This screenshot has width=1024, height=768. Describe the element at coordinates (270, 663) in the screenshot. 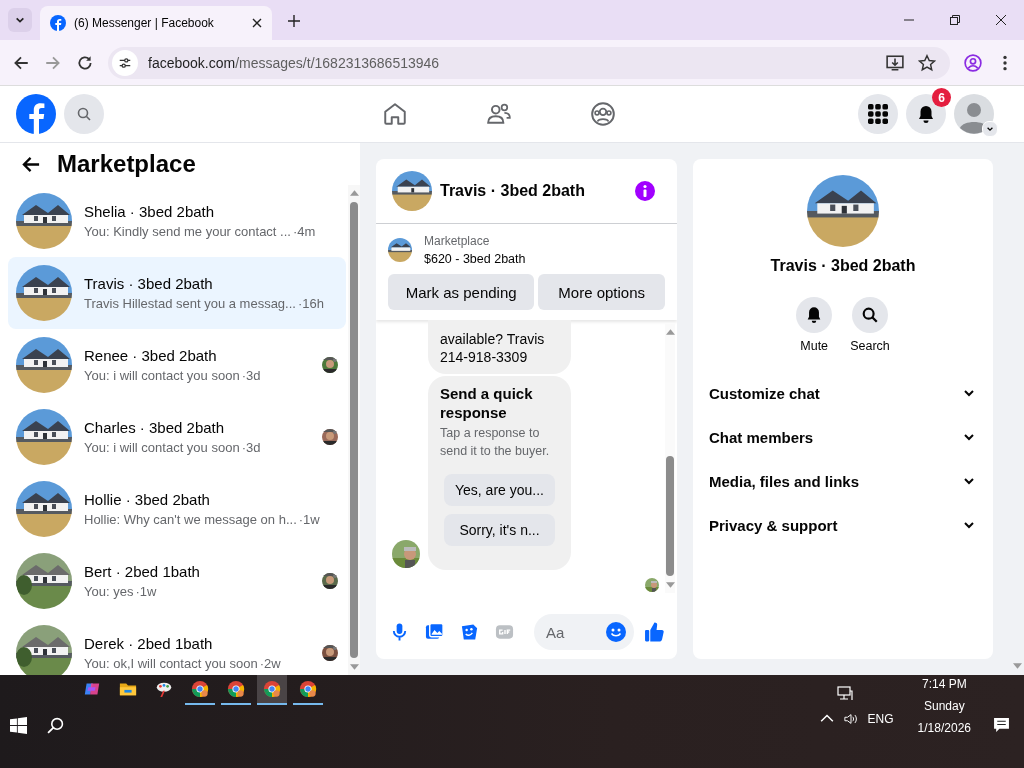

I see `message-time: ·2w` at that location.